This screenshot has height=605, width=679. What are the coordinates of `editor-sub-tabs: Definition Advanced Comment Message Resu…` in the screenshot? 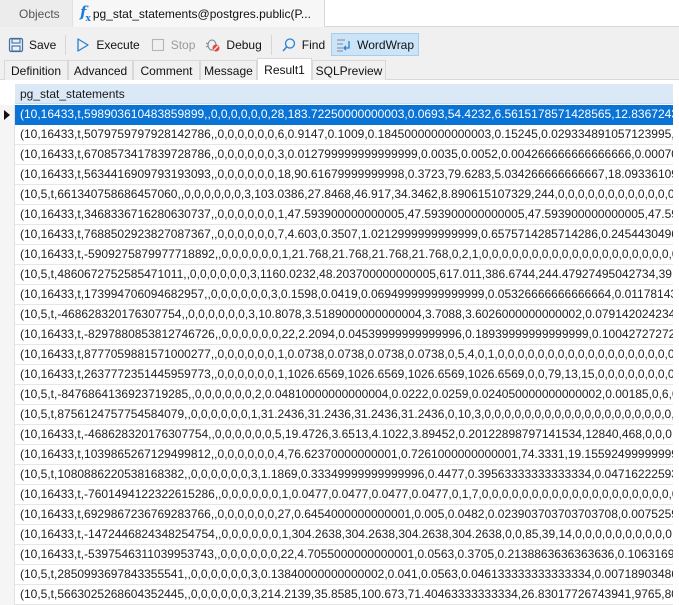 It's located at (339, 69).